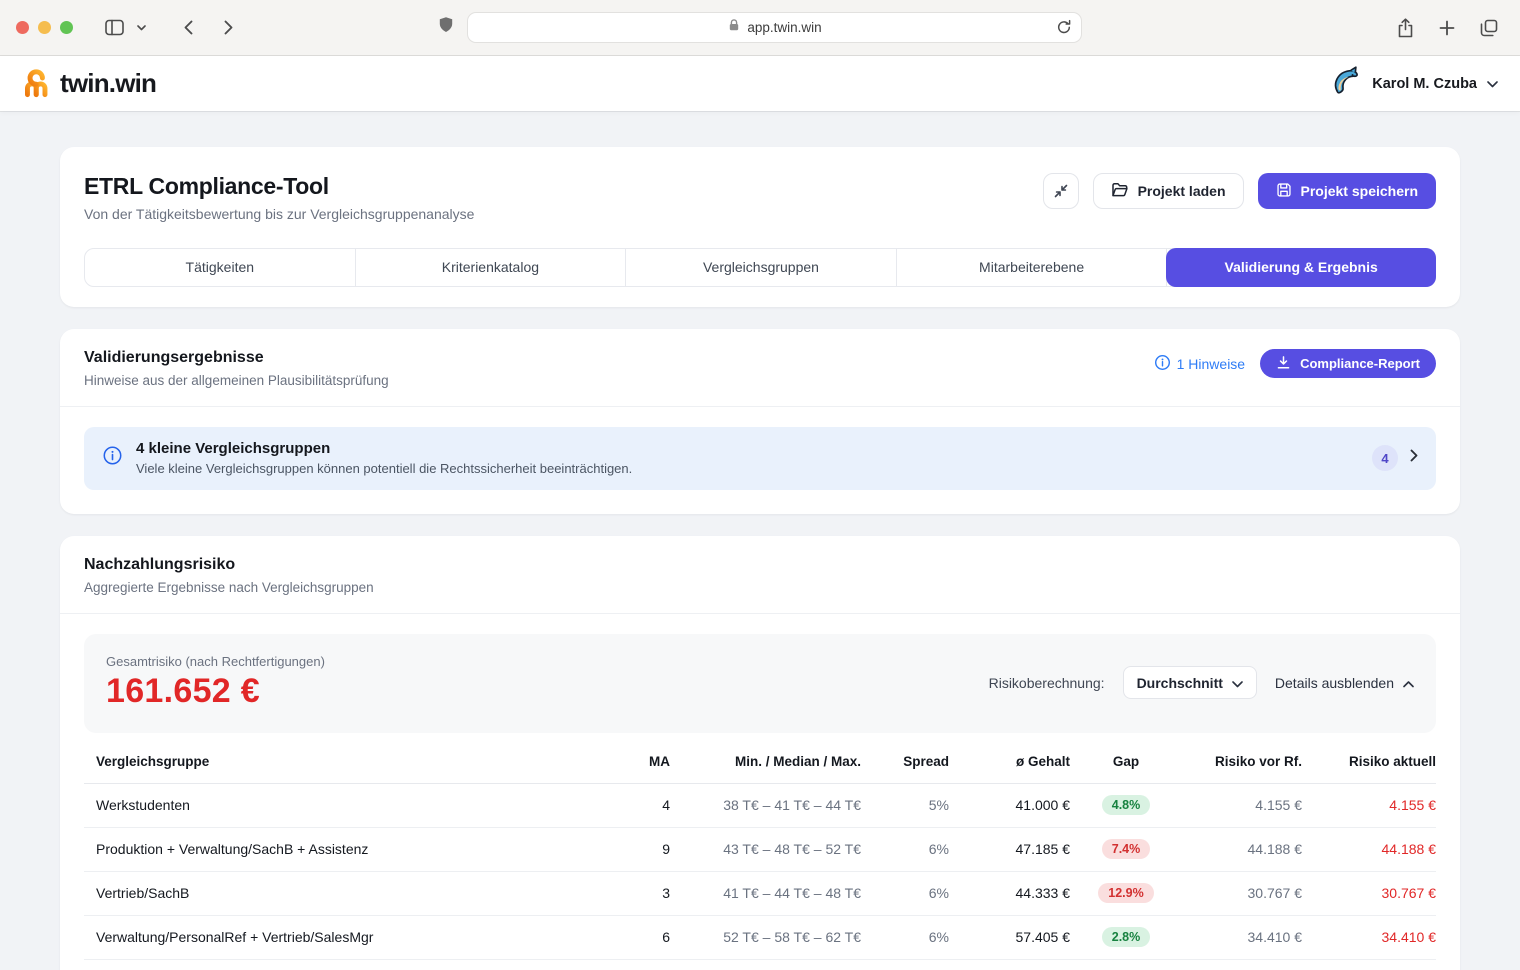  I want to click on address-area: app.twin.win, so click(760, 27).